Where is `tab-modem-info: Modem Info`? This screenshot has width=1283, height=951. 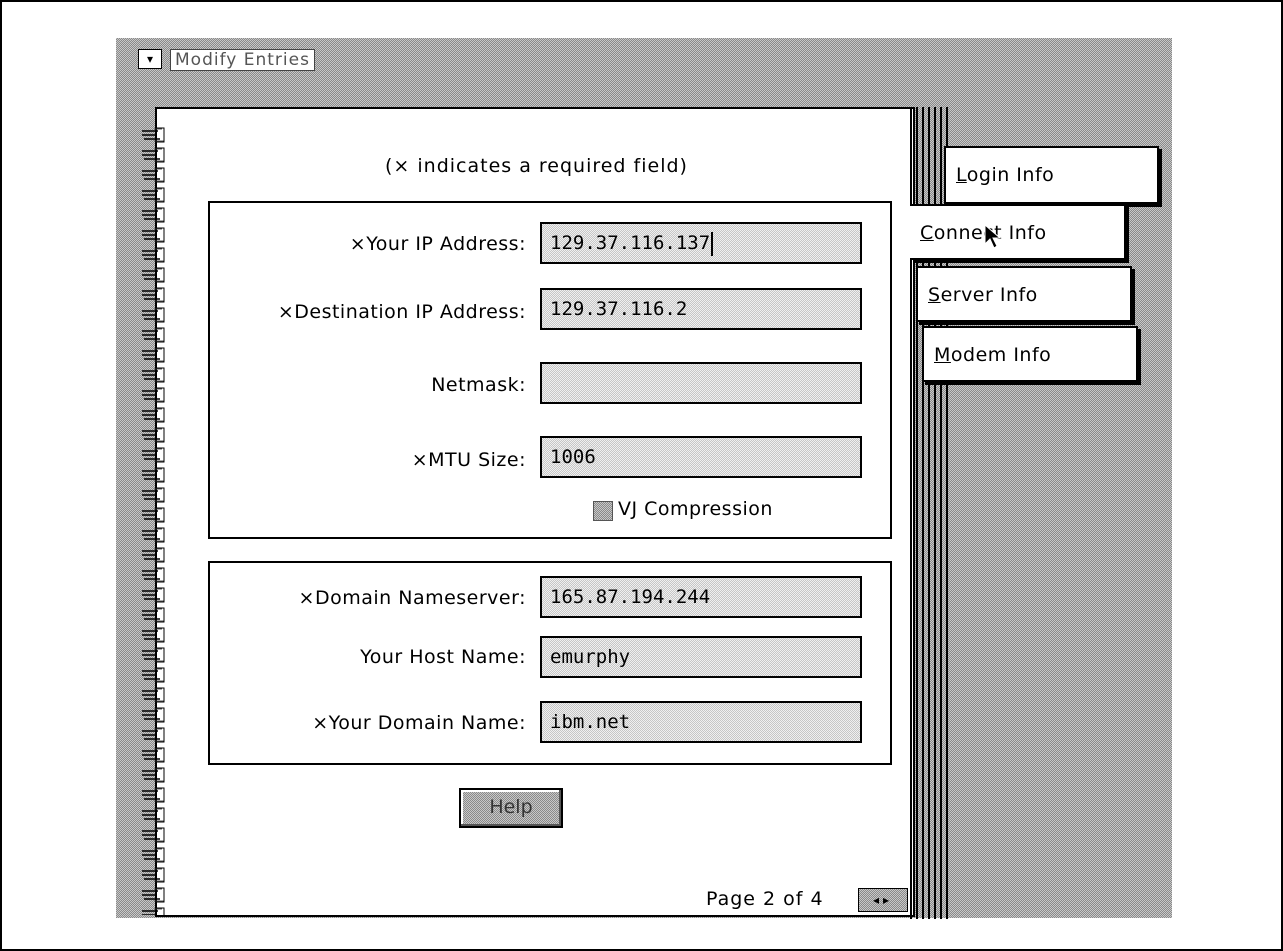 tab-modem-info: Modem Info is located at coordinates (1030, 354).